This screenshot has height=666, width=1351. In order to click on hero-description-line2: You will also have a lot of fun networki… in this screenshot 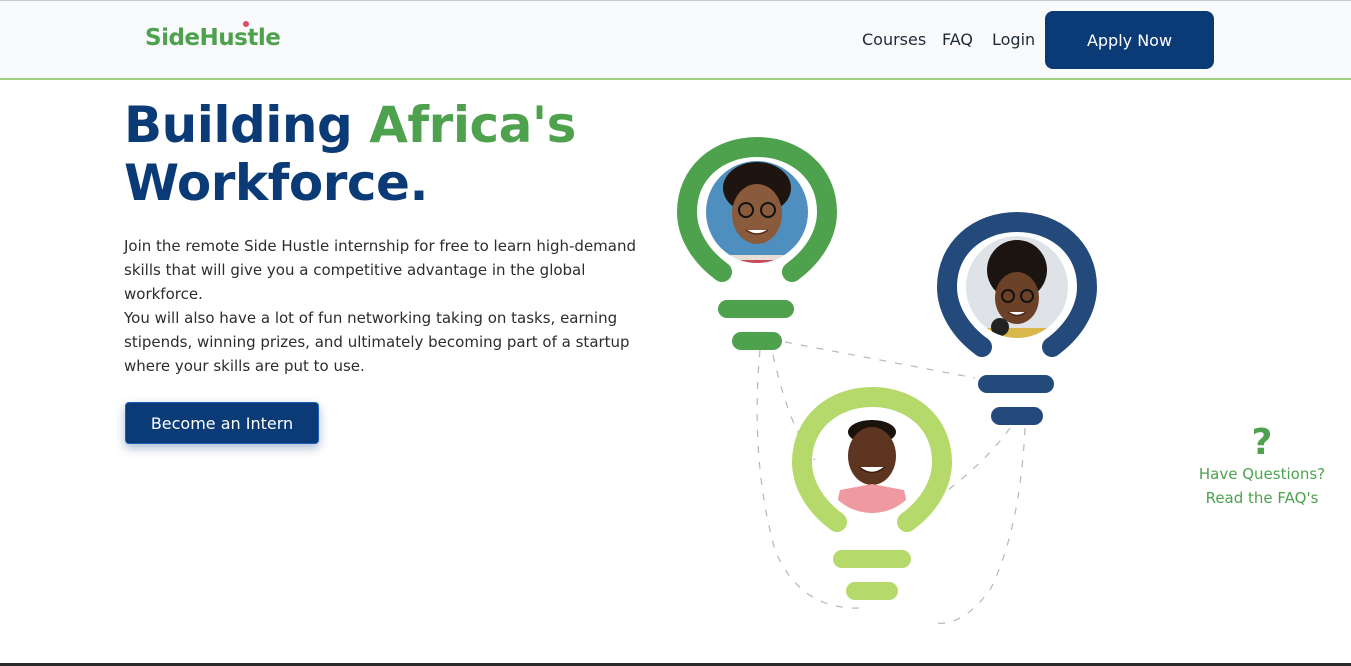, I will do `click(377, 342)`.